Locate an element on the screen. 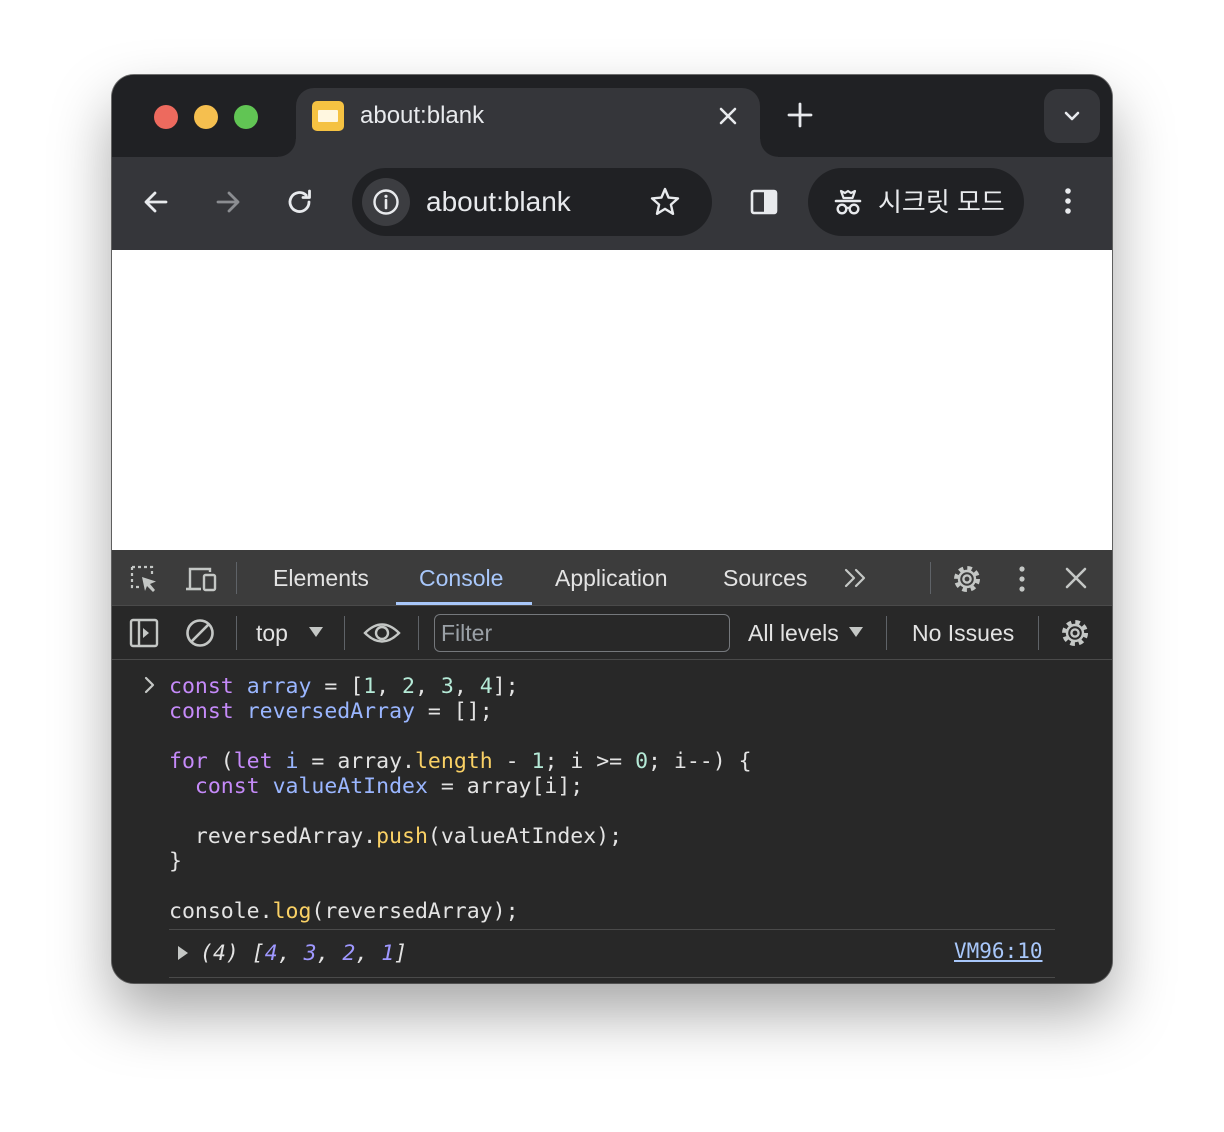 The height and width of the screenshot is (1132, 1224). incognito-indicator: 시크릿 모드 is located at coordinates (916, 202).